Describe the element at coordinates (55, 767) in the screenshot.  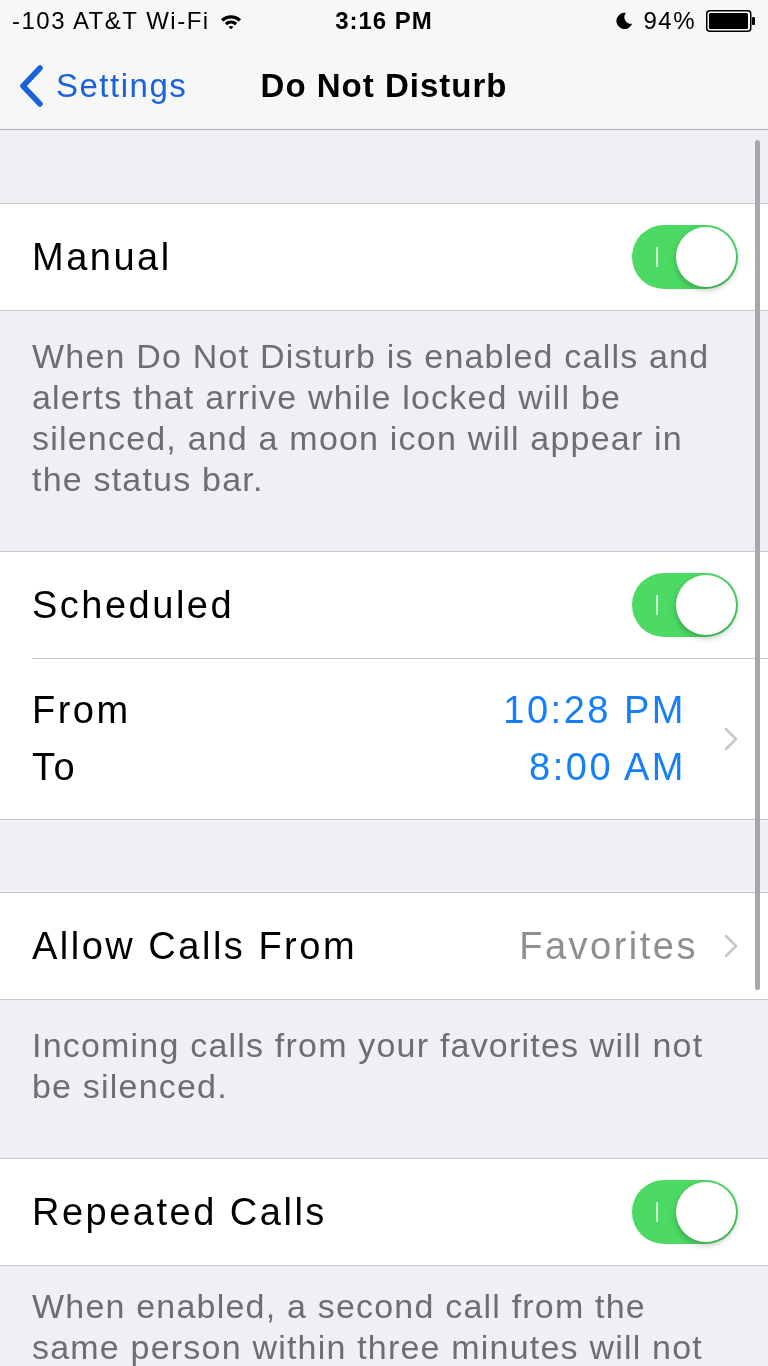
I see `to-label: To` at that location.